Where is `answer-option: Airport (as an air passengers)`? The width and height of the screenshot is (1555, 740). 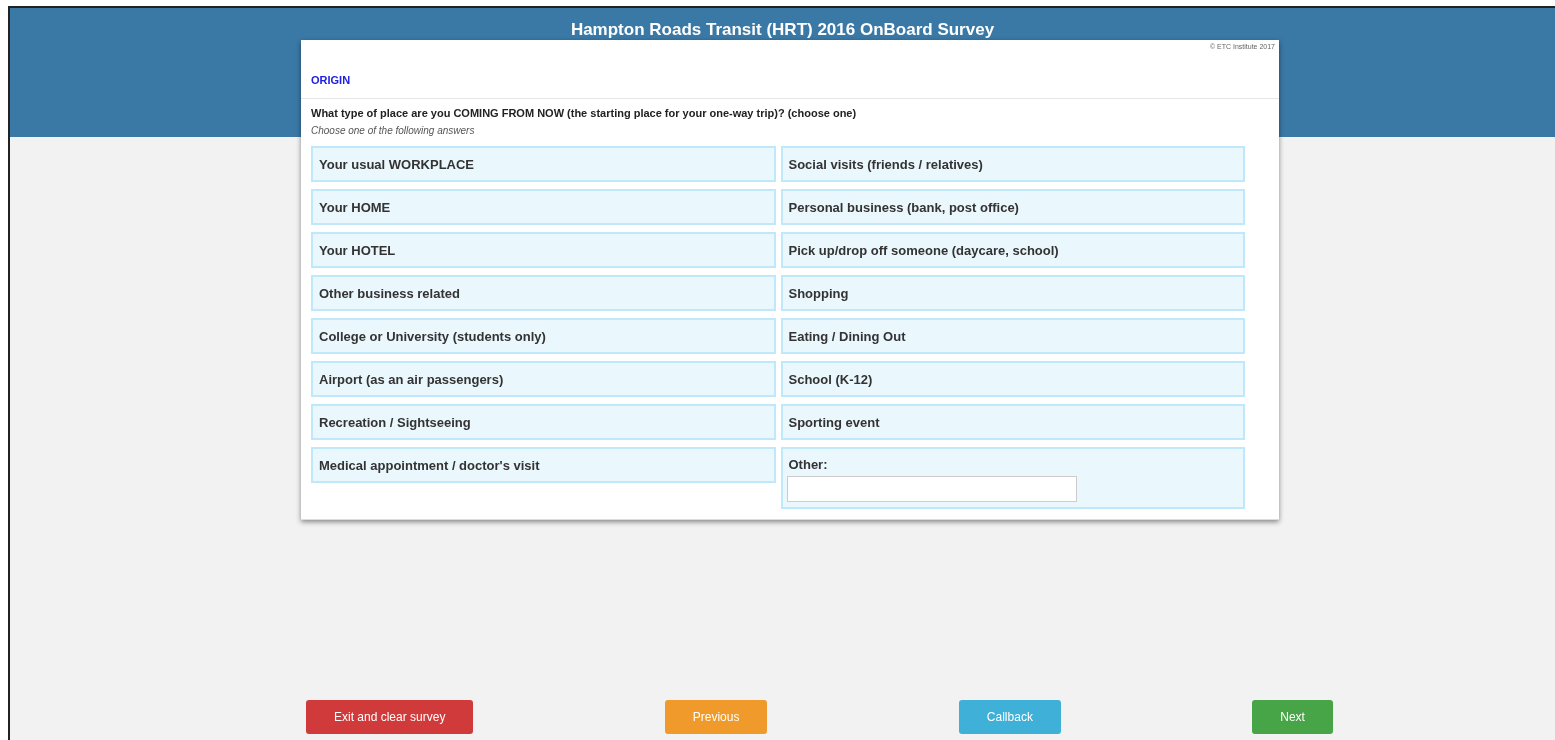 answer-option: Airport (as an air passengers) is located at coordinates (543, 379).